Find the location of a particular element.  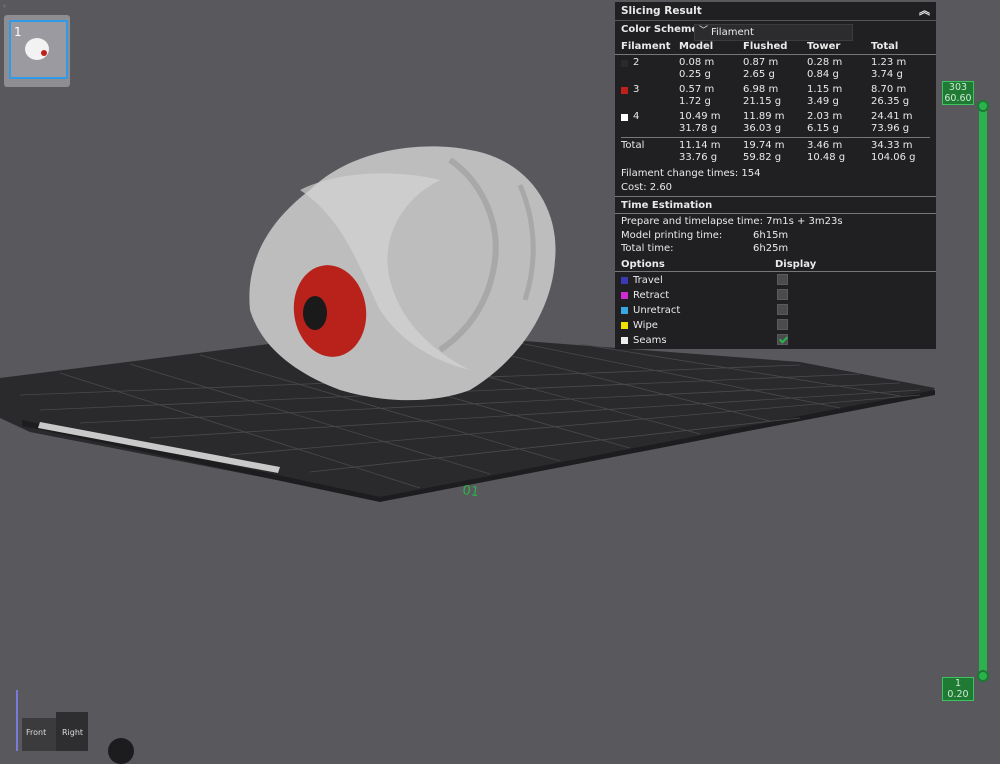

option-unretract-label: Unretract is located at coordinates (657, 310).